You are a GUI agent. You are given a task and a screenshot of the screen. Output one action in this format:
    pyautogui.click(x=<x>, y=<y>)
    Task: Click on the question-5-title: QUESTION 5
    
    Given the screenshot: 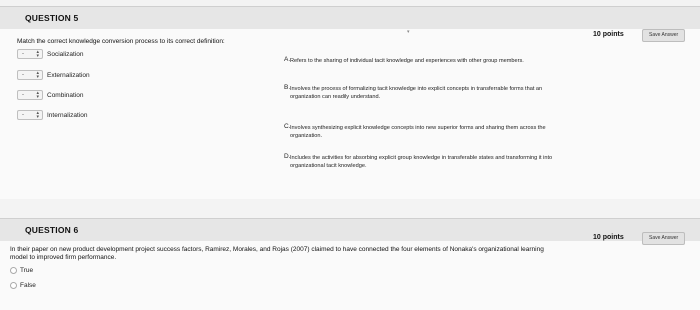 What is the action you would take?
    pyautogui.click(x=52, y=18)
    